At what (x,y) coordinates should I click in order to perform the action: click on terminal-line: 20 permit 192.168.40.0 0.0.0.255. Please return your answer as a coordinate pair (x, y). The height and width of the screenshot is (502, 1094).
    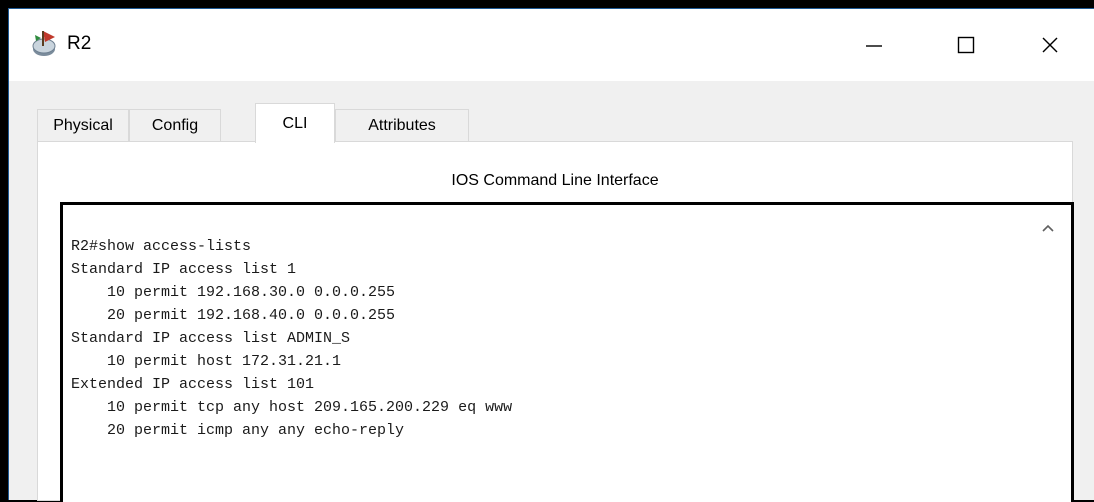
    Looking at the image, I should click on (233, 315).